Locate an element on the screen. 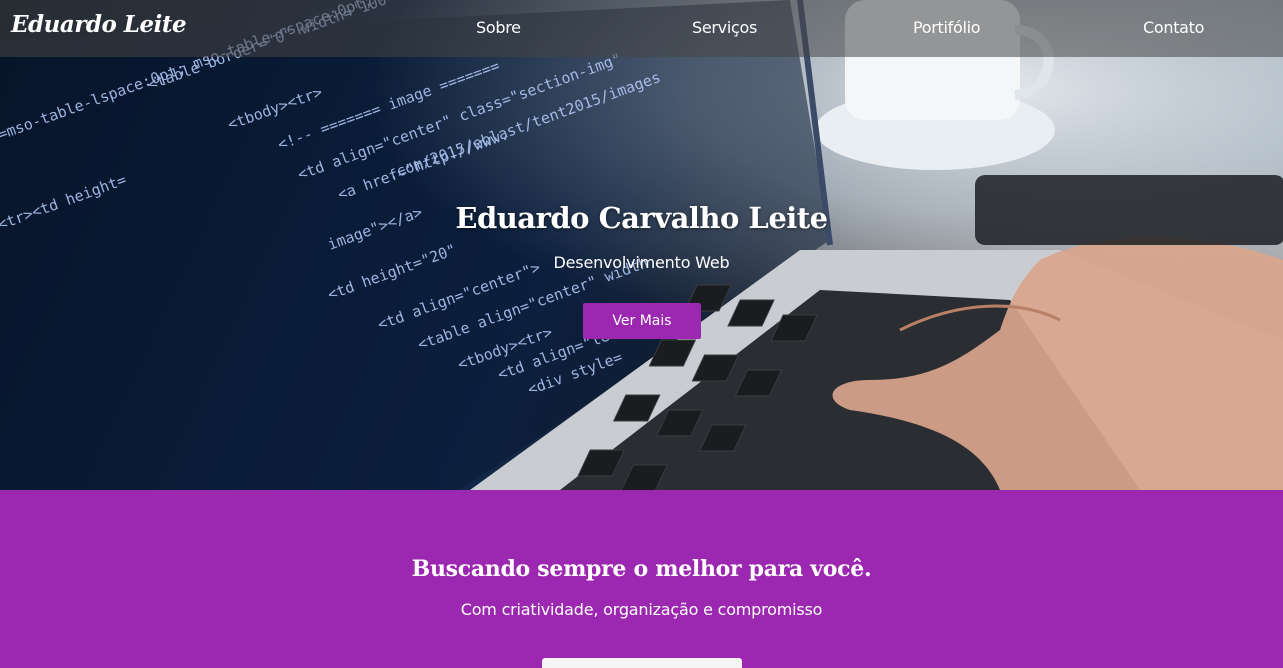 This screenshot has height=668, width=1283. brand-logo: Eduardo Leite is located at coordinates (99, 24).